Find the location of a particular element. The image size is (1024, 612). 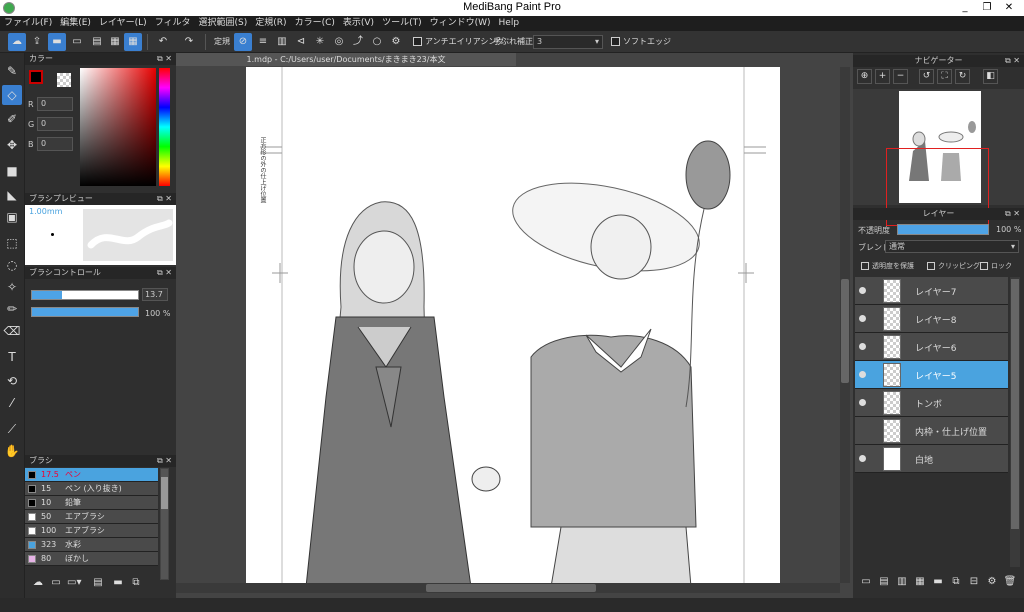

brush-settings-icon: ▤ is located at coordinates (98, 584).